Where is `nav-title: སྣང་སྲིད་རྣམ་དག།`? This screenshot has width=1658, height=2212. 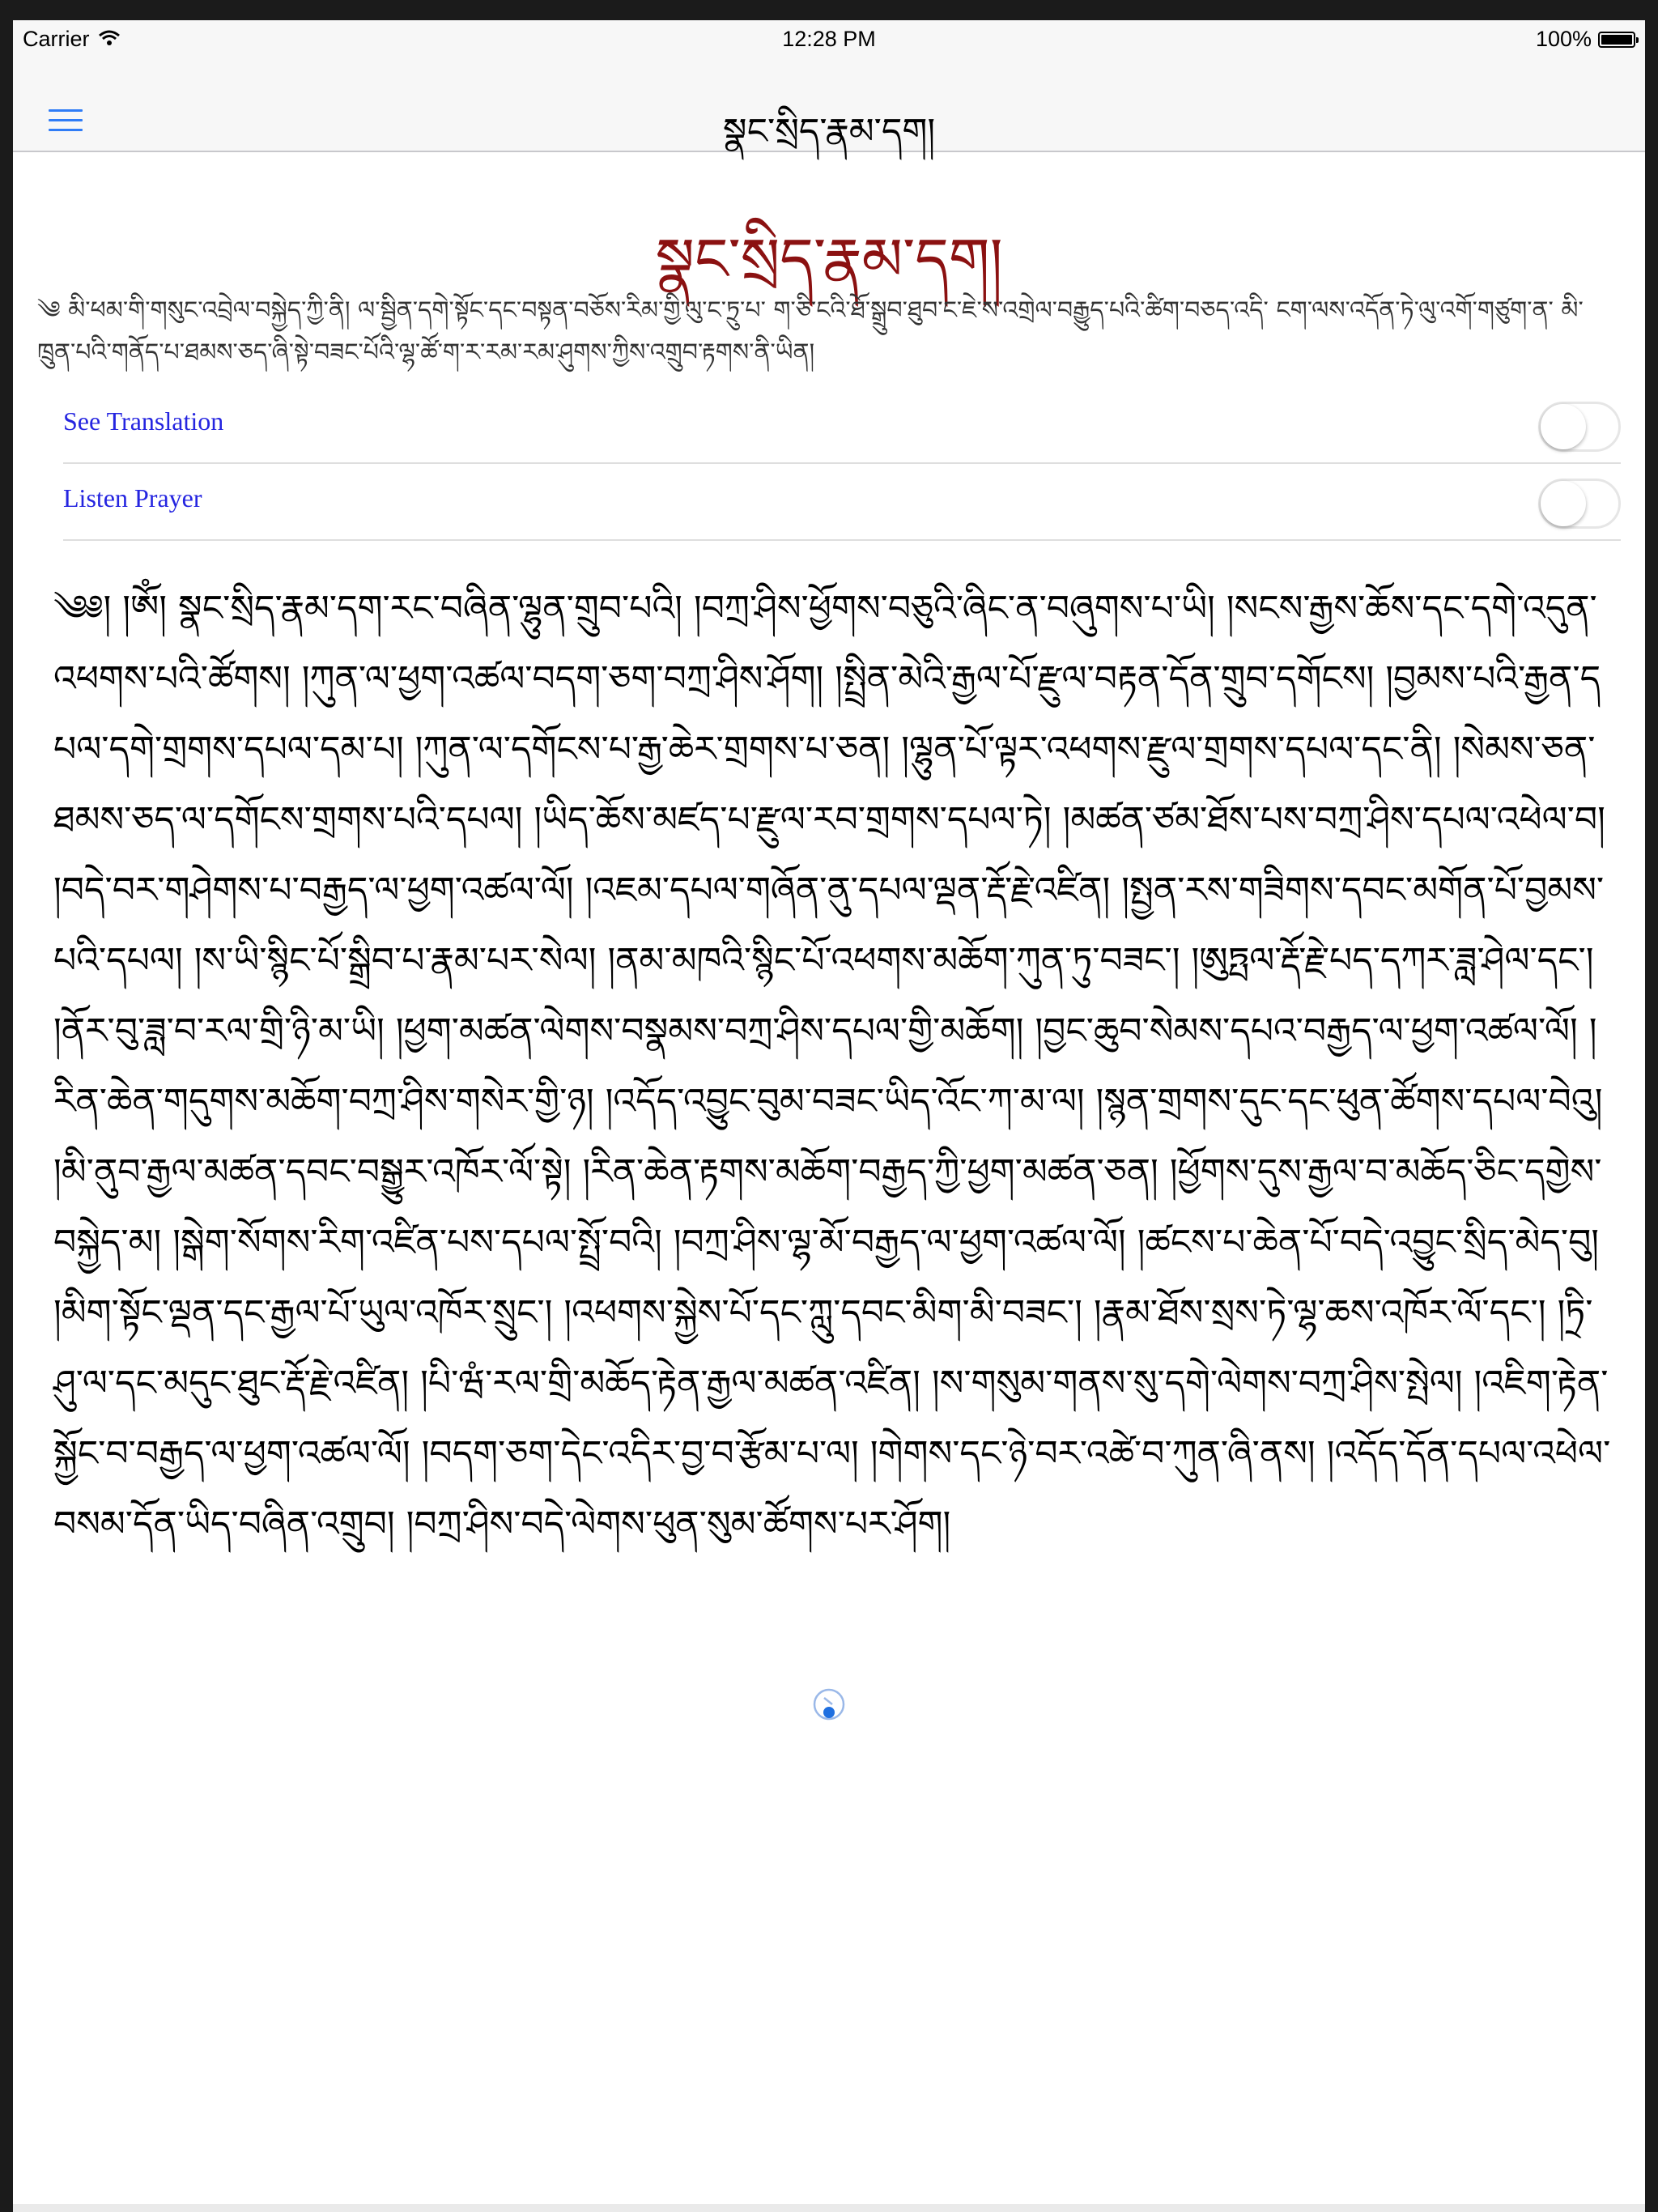 nav-title: སྣང་སྲིད་རྣམ་དག། is located at coordinates (829, 132).